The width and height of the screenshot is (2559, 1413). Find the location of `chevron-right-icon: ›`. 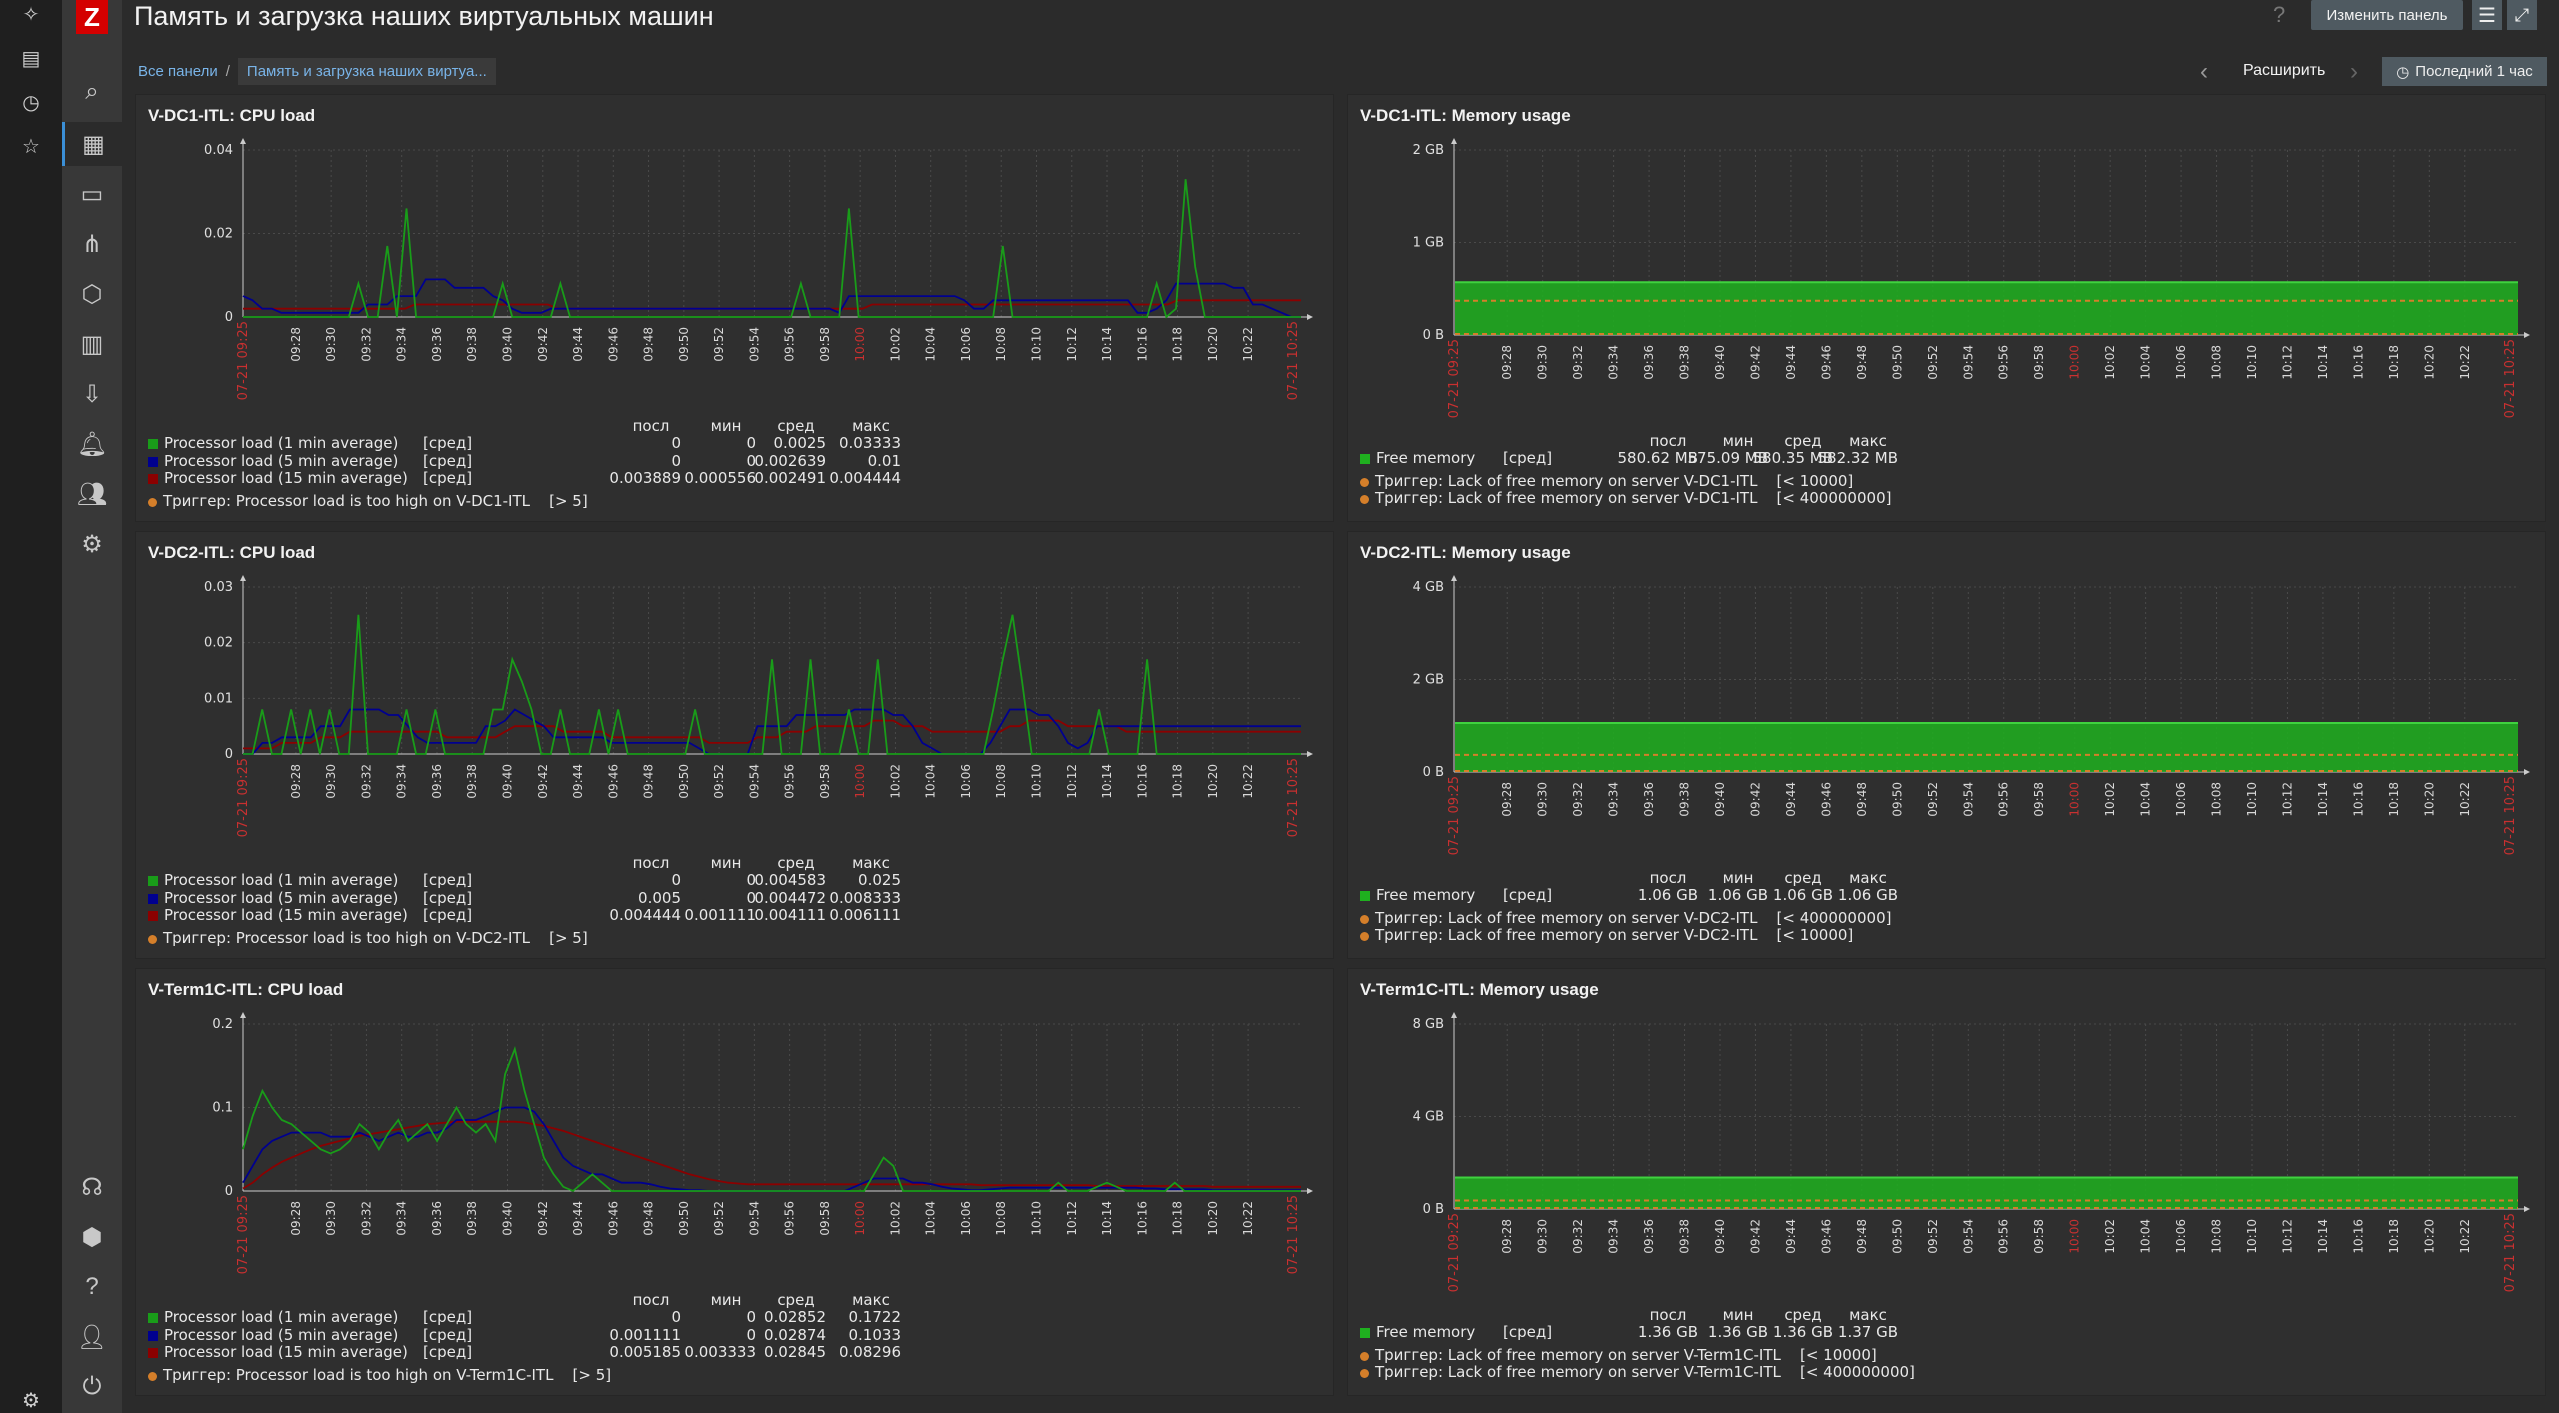

chevron-right-icon: › is located at coordinates (2354, 72).